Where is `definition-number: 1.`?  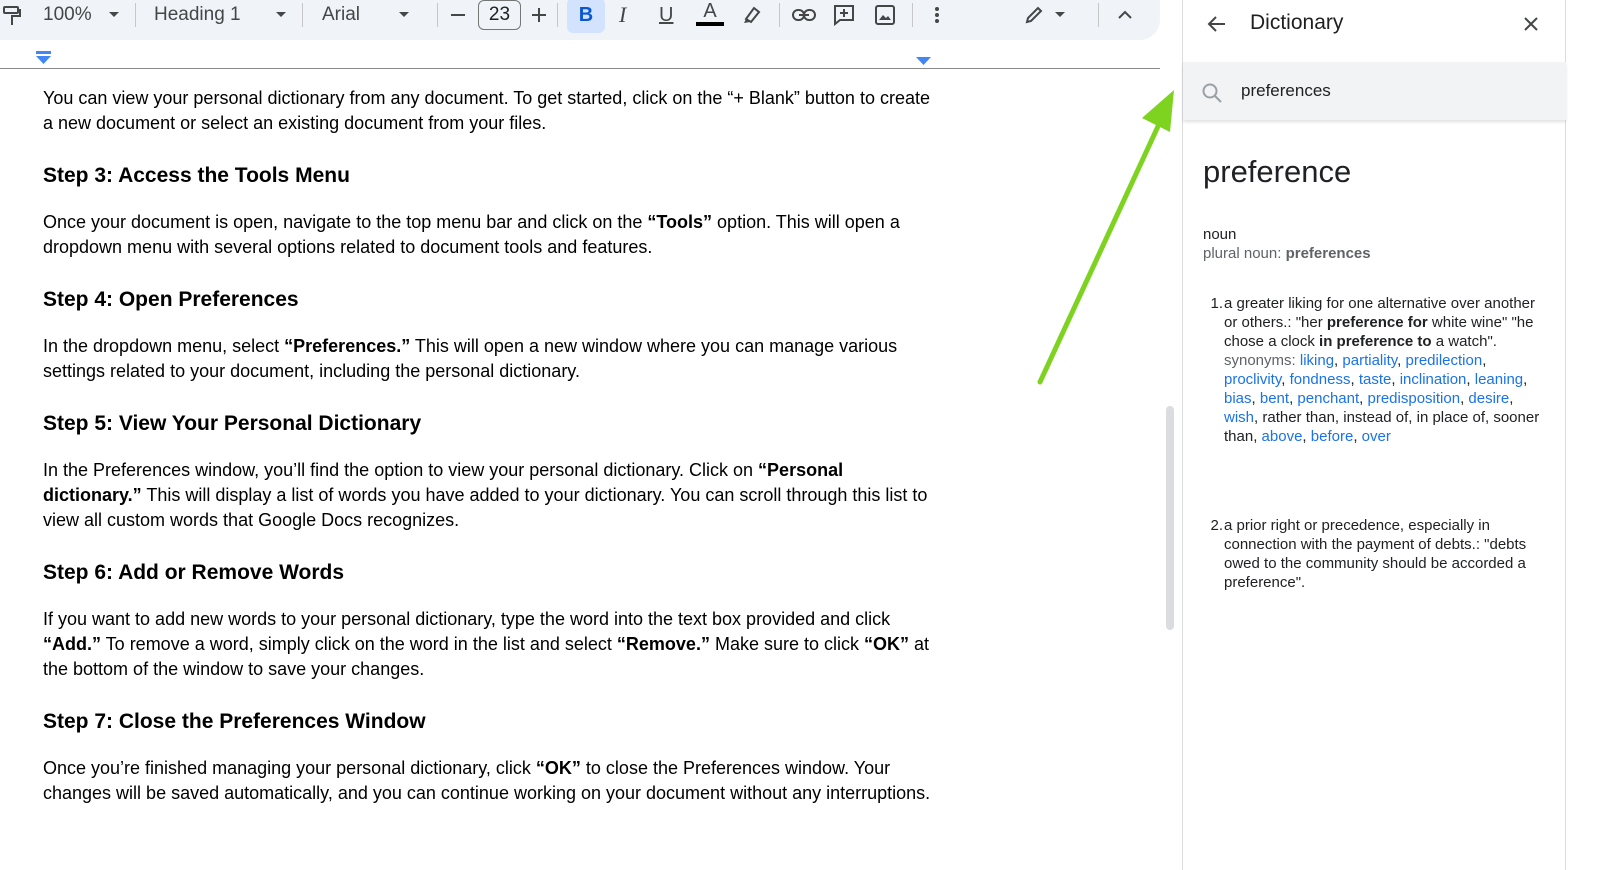 definition-number: 1. is located at coordinates (1216, 303).